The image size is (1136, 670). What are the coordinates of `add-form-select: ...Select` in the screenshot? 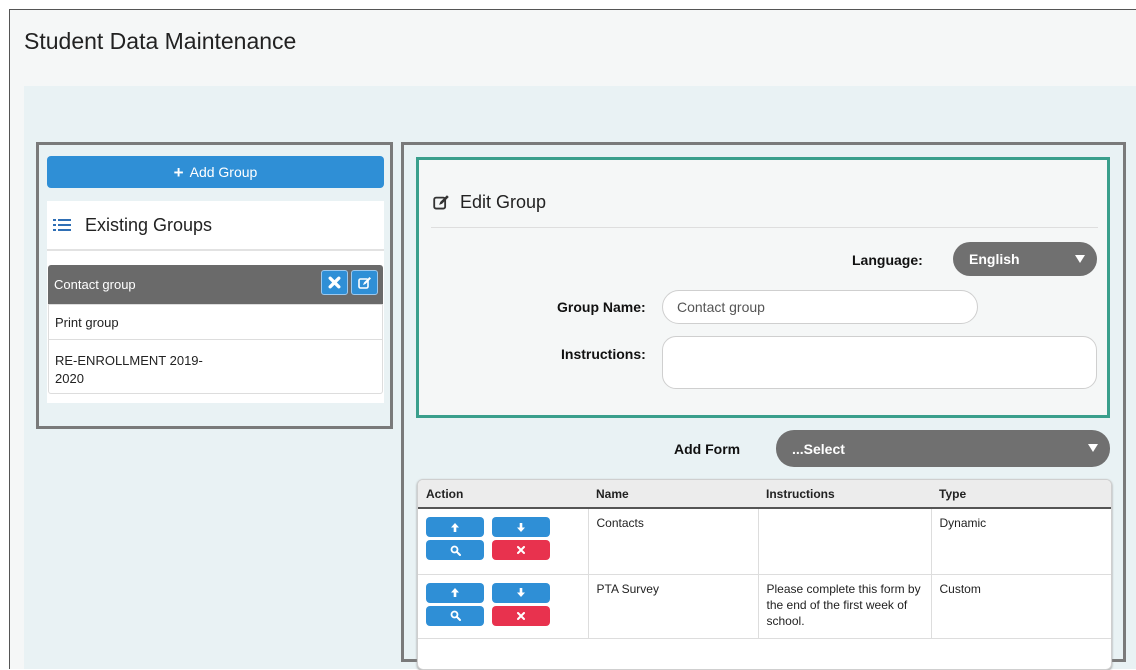 It's located at (943, 448).